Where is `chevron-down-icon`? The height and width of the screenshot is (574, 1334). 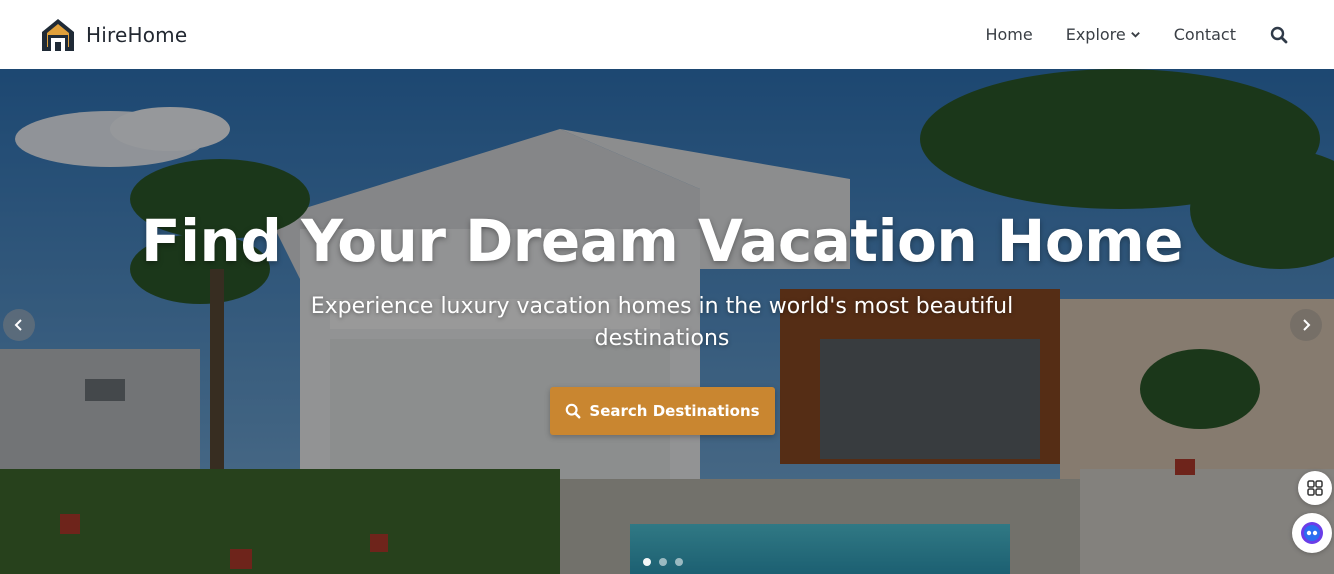 chevron-down-icon is located at coordinates (1135, 35).